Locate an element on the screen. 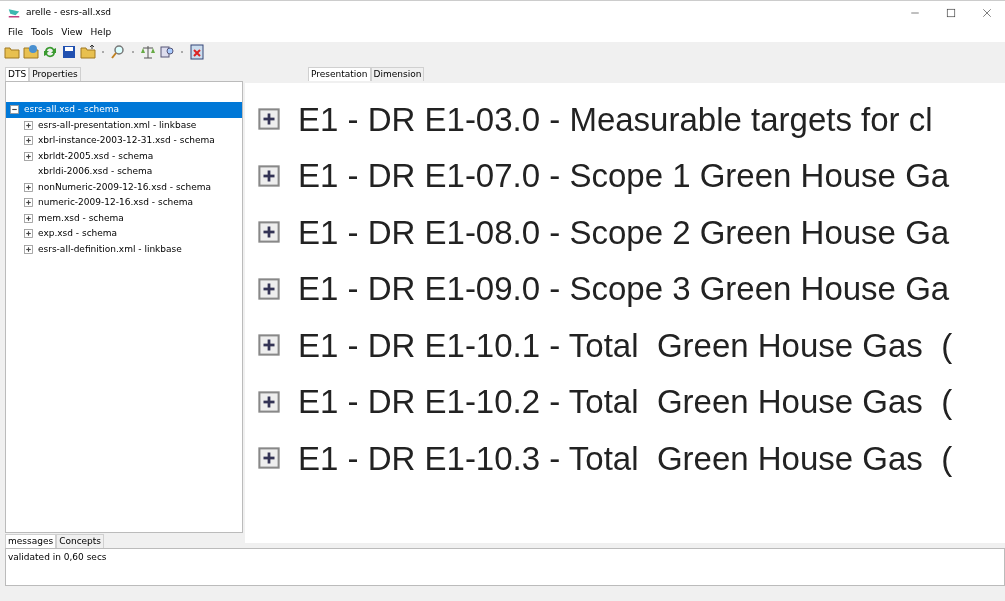 This screenshot has width=1005, height=601. tree-item: nonNumeric-2009-12-16.xsd - schema is located at coordinates (124, 187).